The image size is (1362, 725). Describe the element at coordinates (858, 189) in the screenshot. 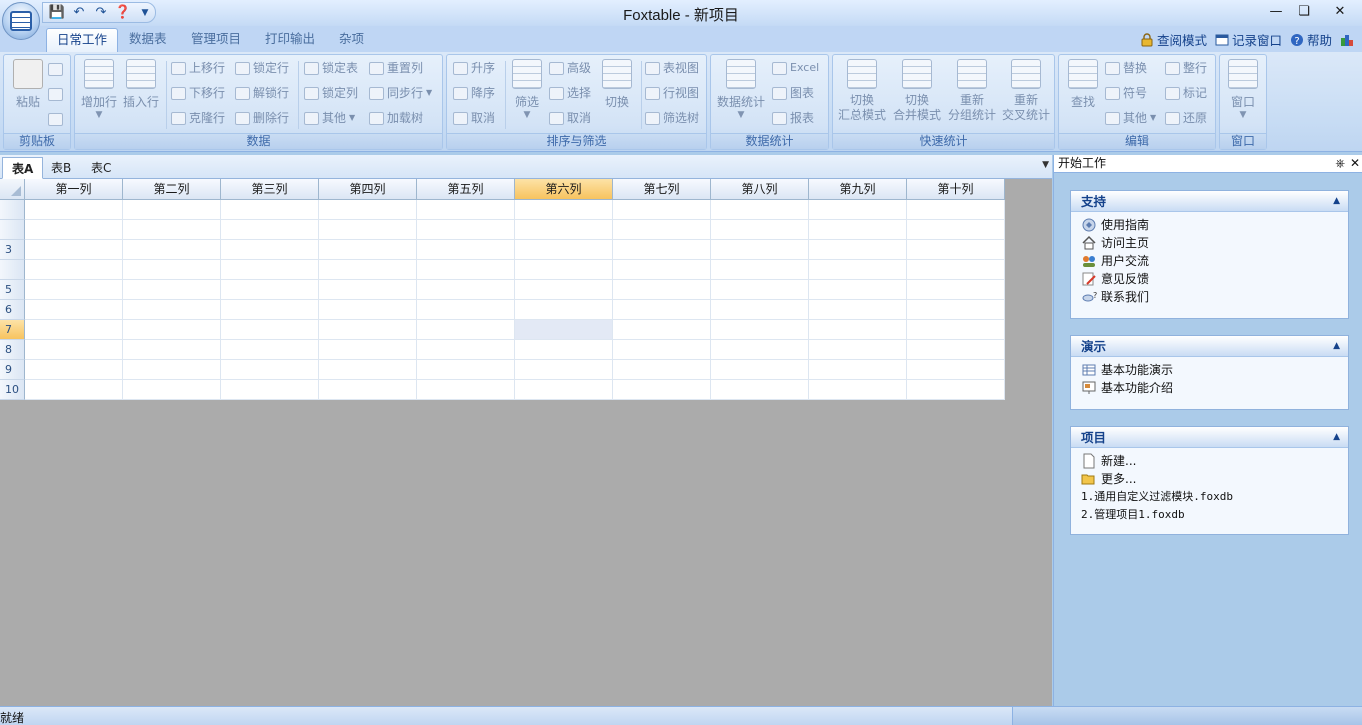

I see `column-header: 第九列` at that location.